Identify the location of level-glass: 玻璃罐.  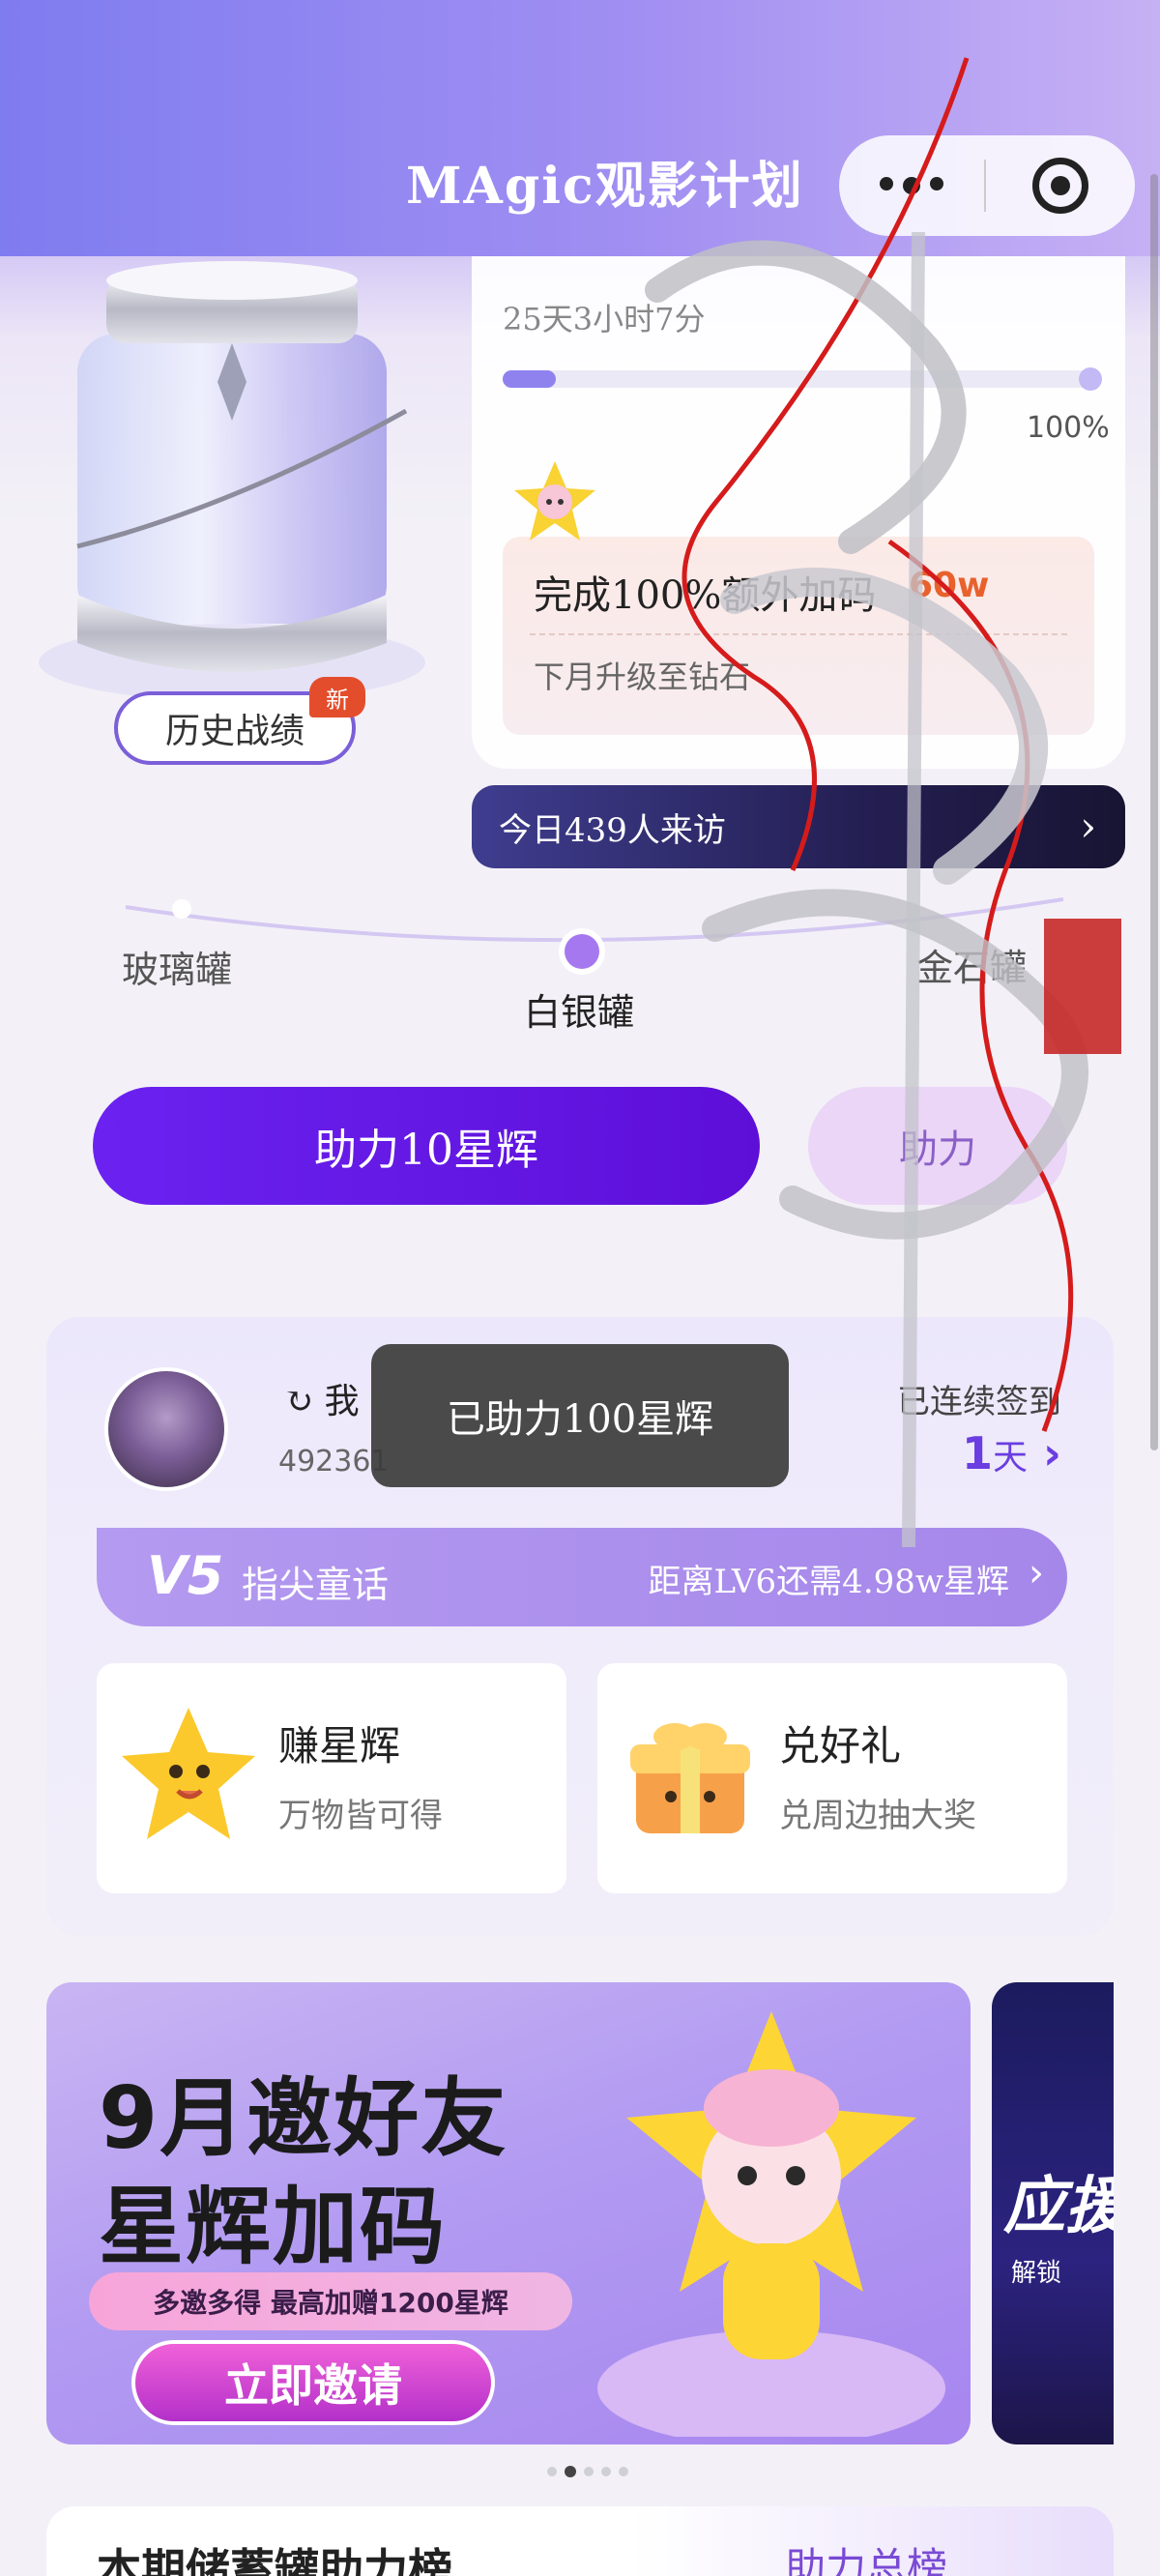
(177, 966).